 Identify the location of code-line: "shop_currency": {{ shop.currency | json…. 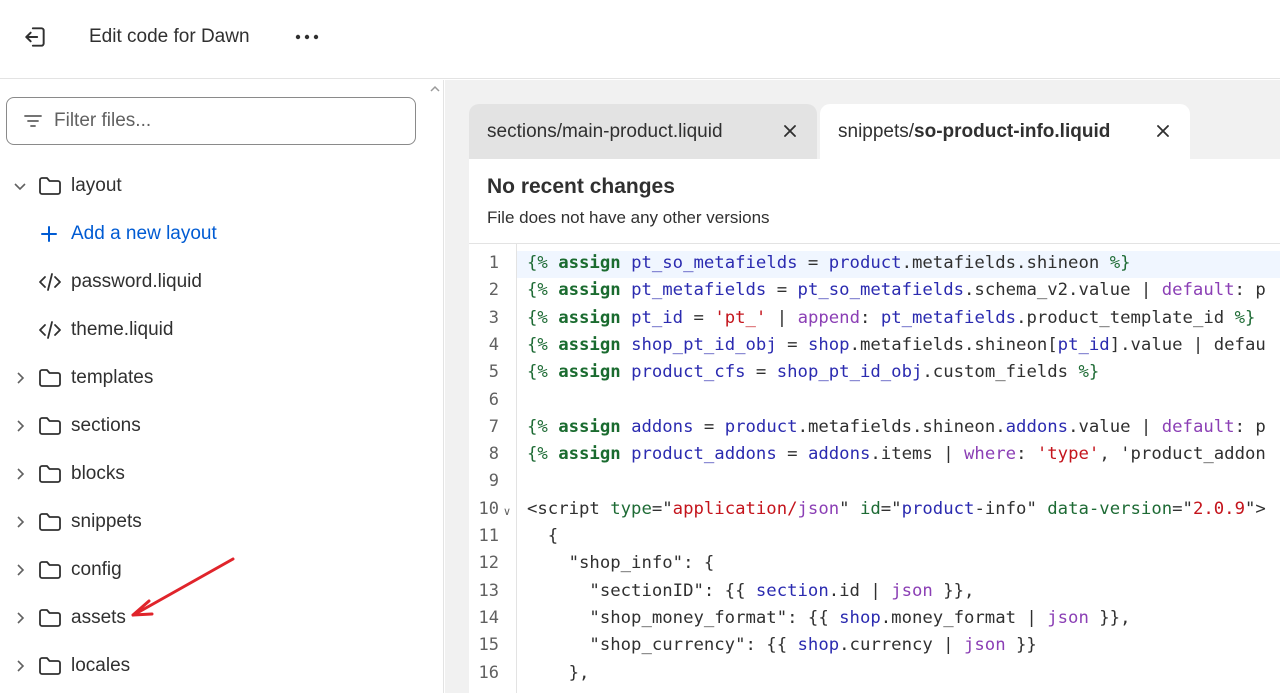
(782, 645).